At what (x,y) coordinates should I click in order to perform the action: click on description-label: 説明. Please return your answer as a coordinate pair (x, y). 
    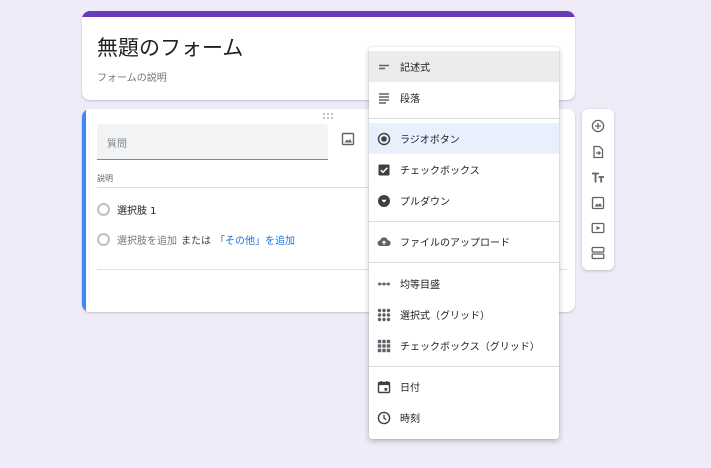
    Looking at the image, I should click on (105, 178).